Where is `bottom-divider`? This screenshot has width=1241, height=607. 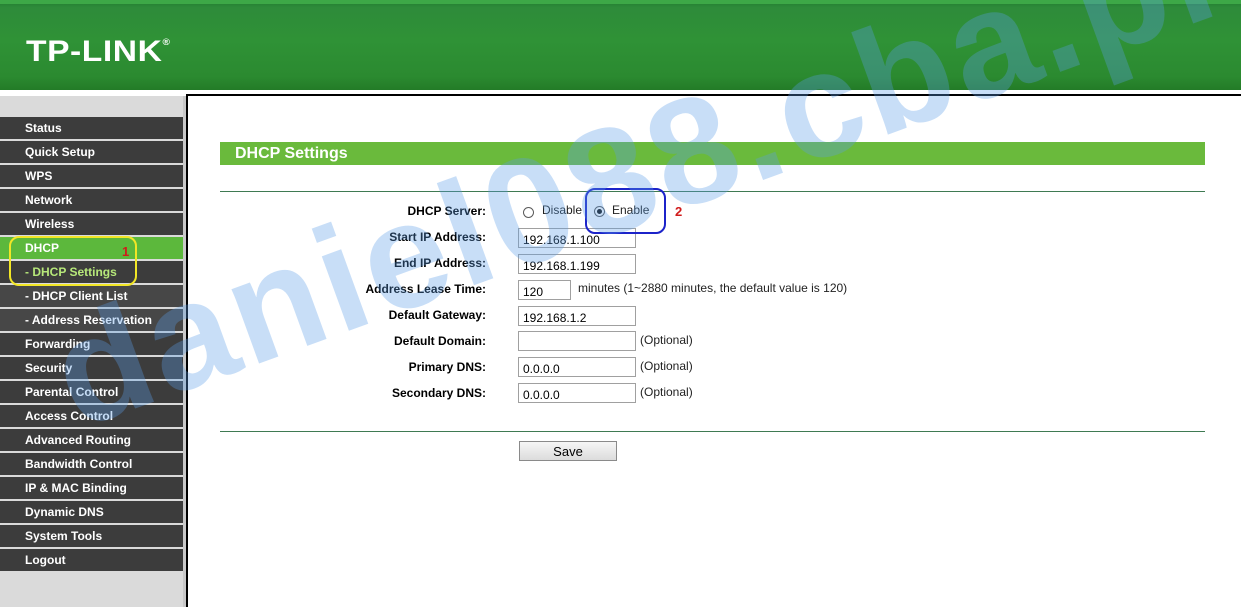 bottom-divider is located at coordinates (712, 431).